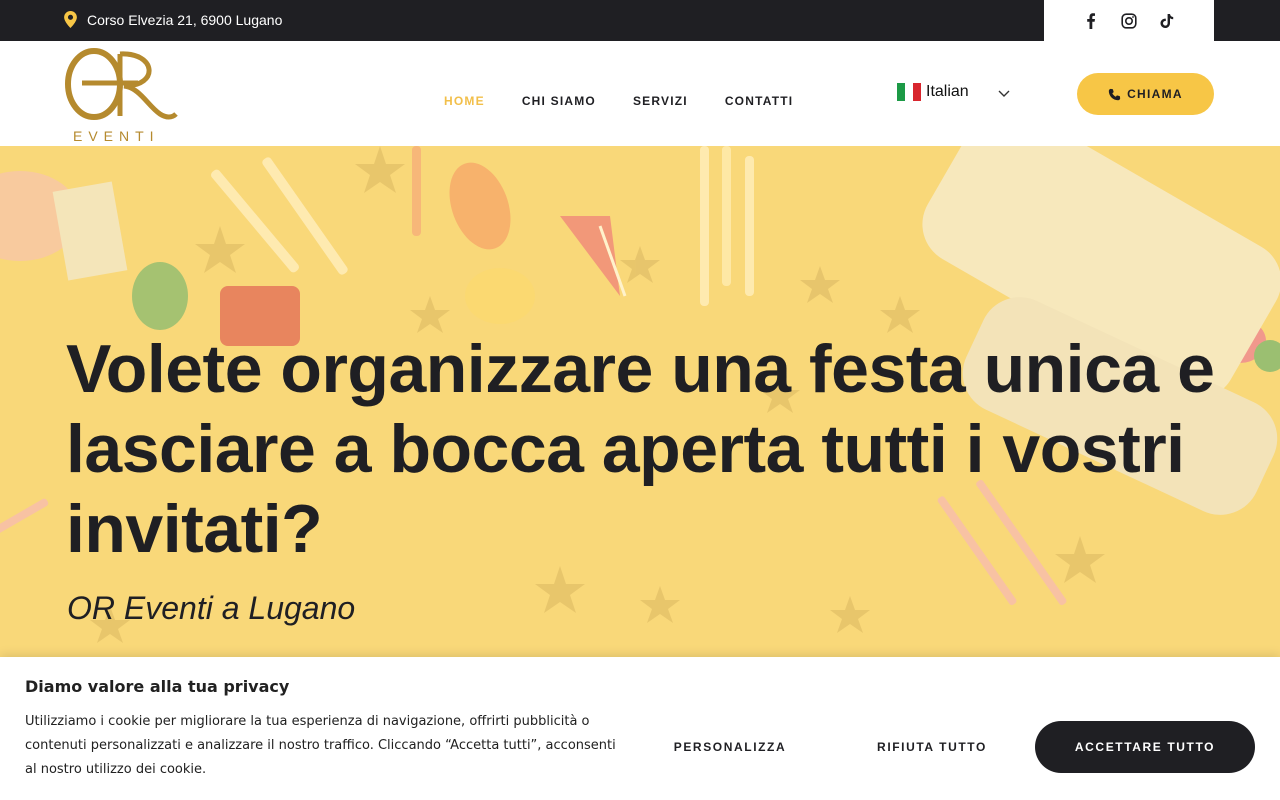 The image size is (1280, 800). What do you see at coordinates (1145, 747) in the screenshot?
I see `accept-all-button: ACCETTARE TUTTO` at bounding box center [1145, 747].